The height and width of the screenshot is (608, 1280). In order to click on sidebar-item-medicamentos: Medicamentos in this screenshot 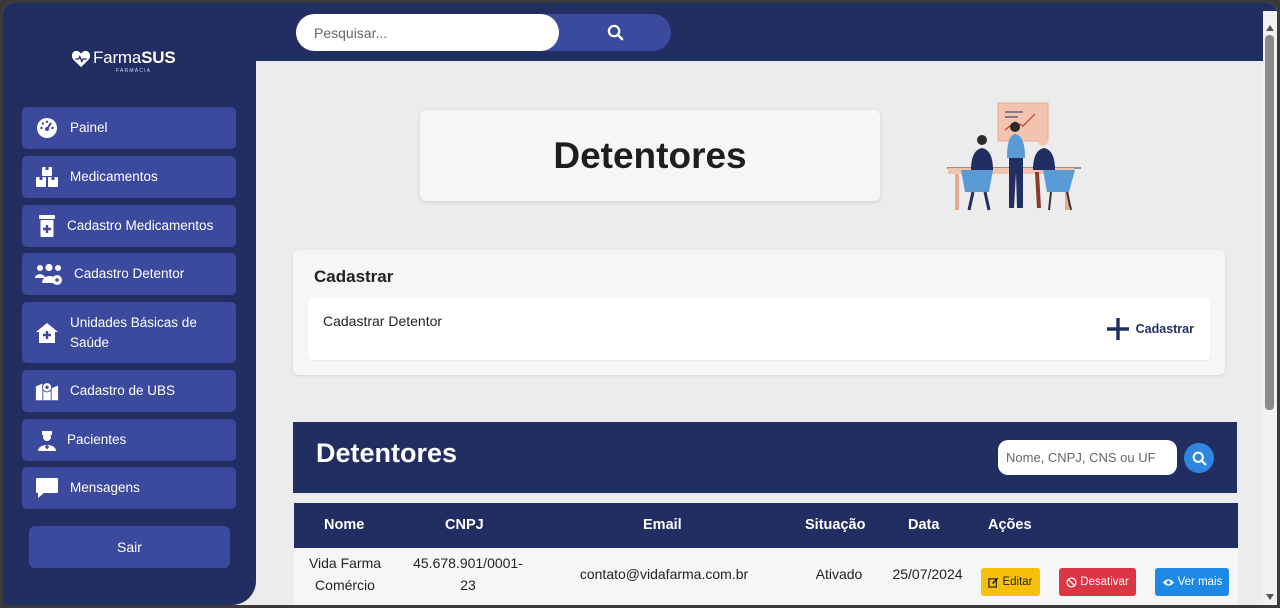, I will do `click(129, 177)`.